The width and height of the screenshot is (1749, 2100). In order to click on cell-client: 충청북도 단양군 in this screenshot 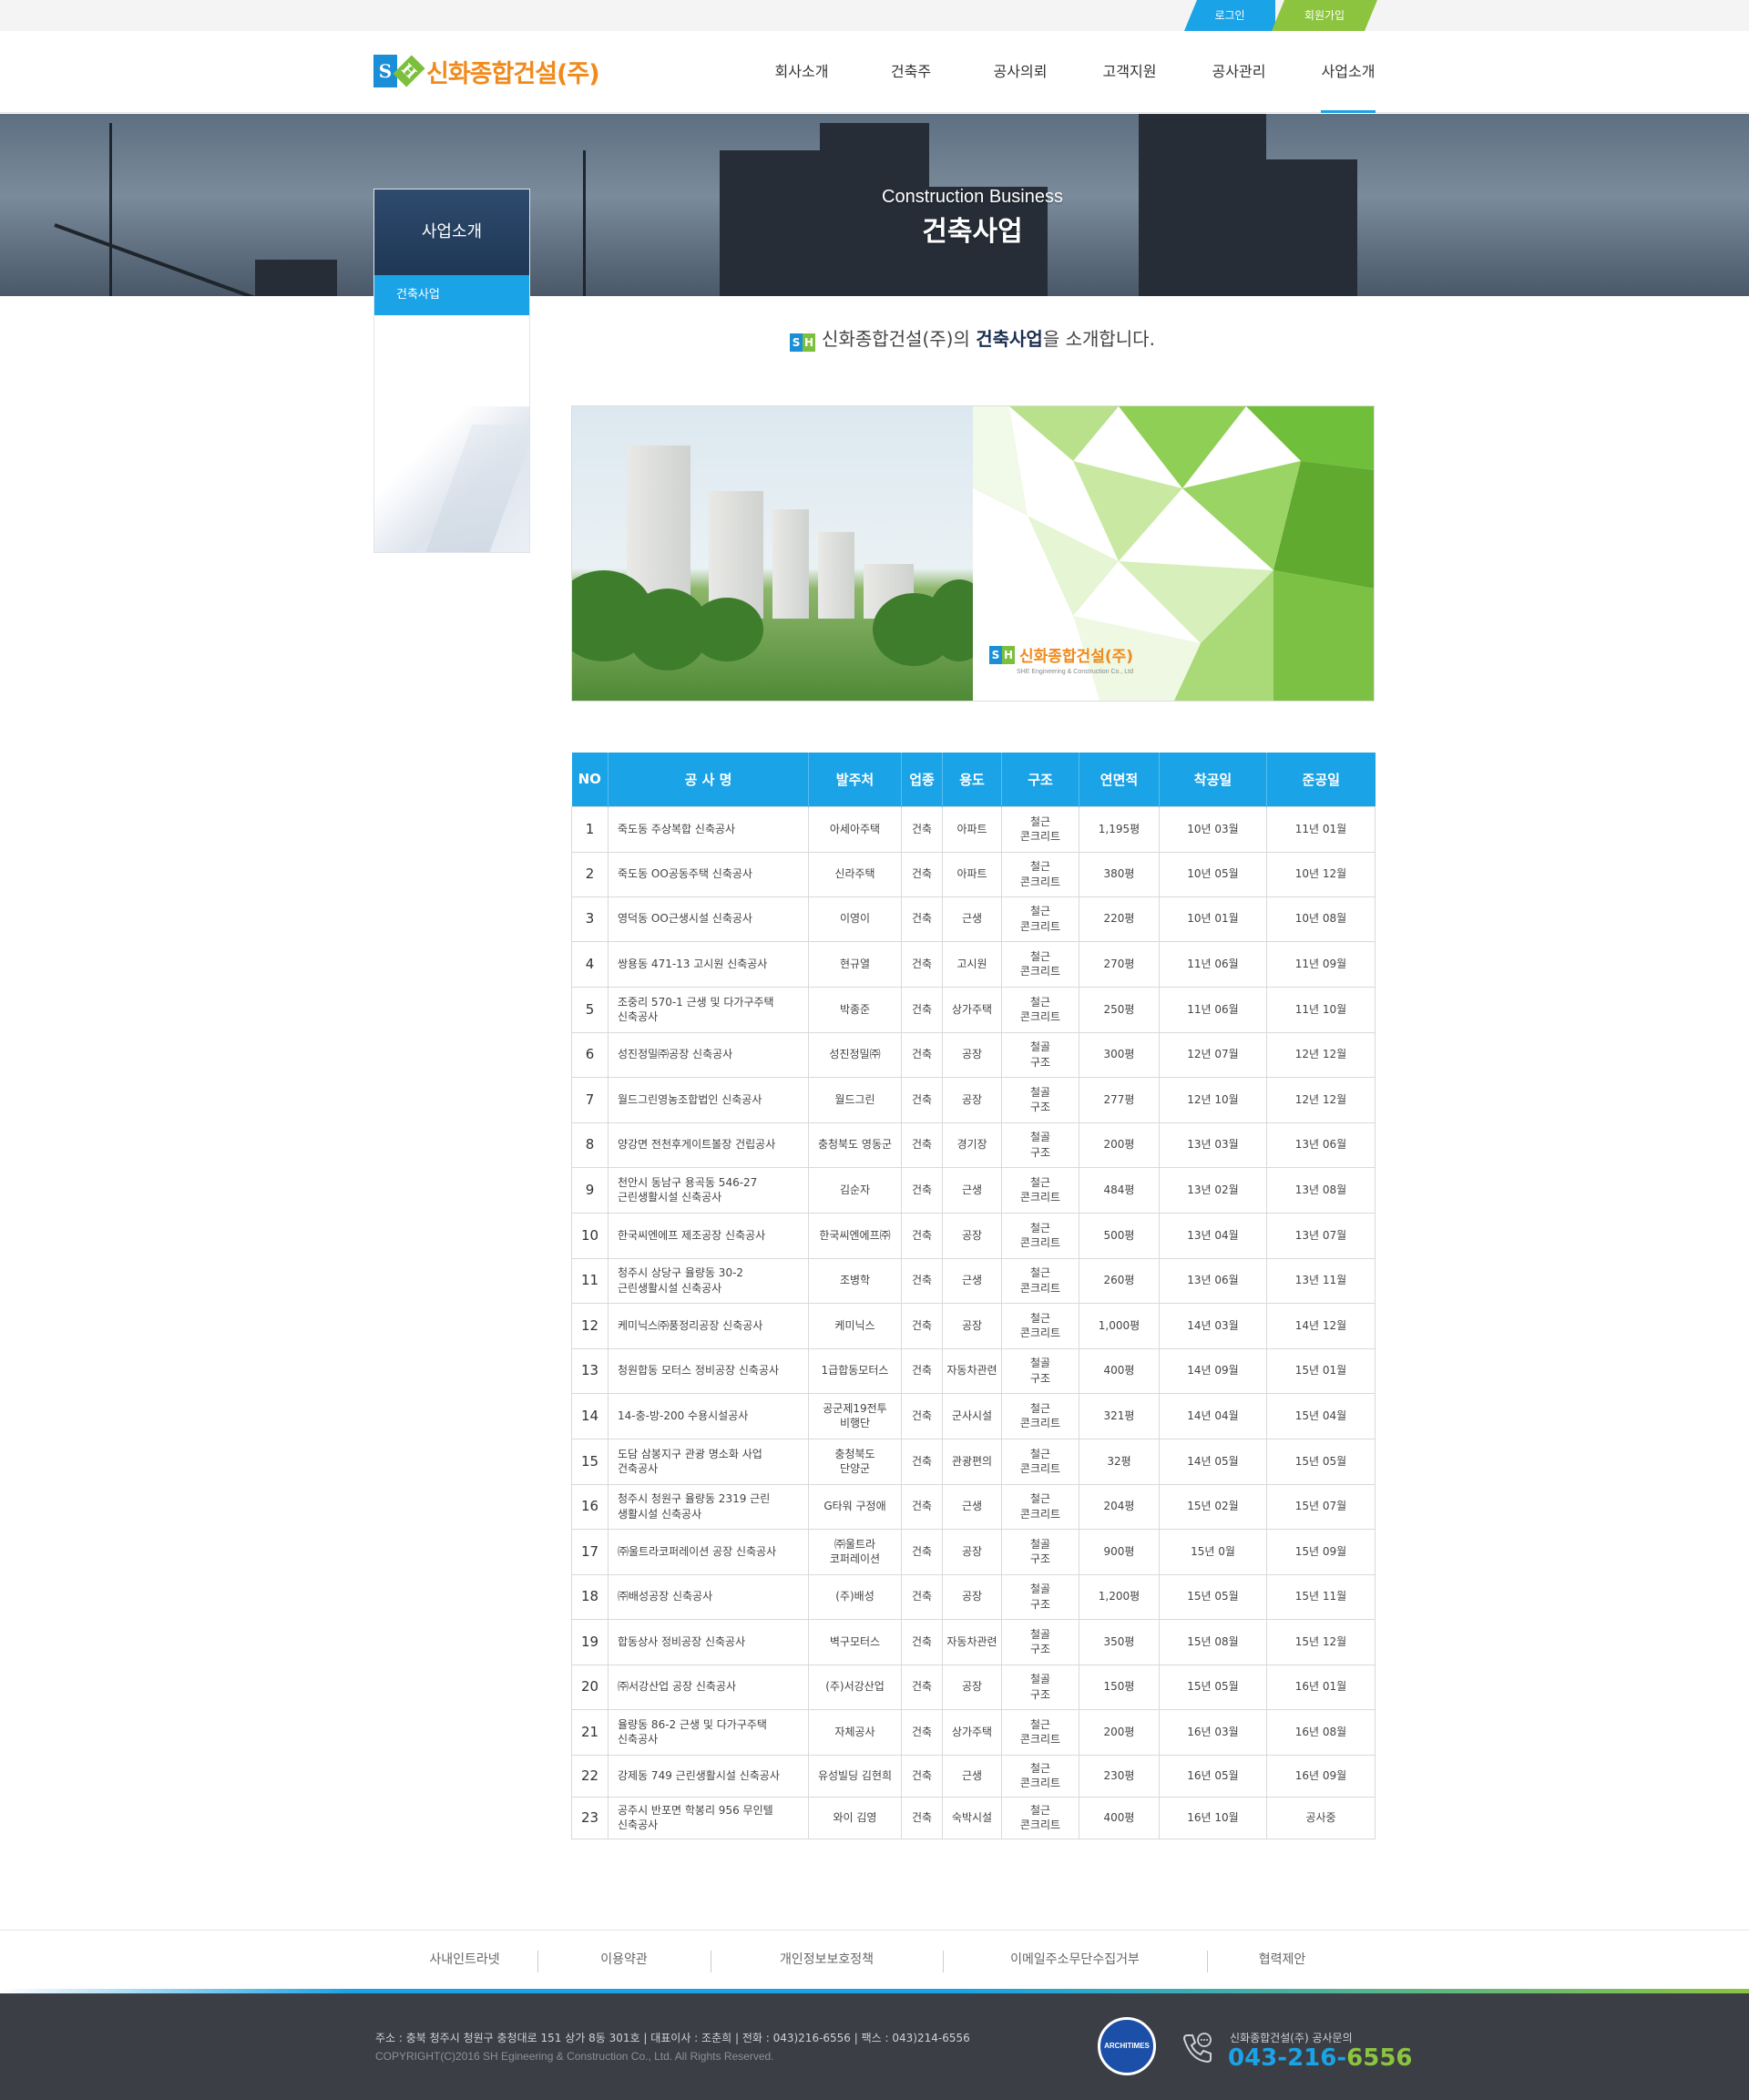, I will do `click(855, 1462)`.